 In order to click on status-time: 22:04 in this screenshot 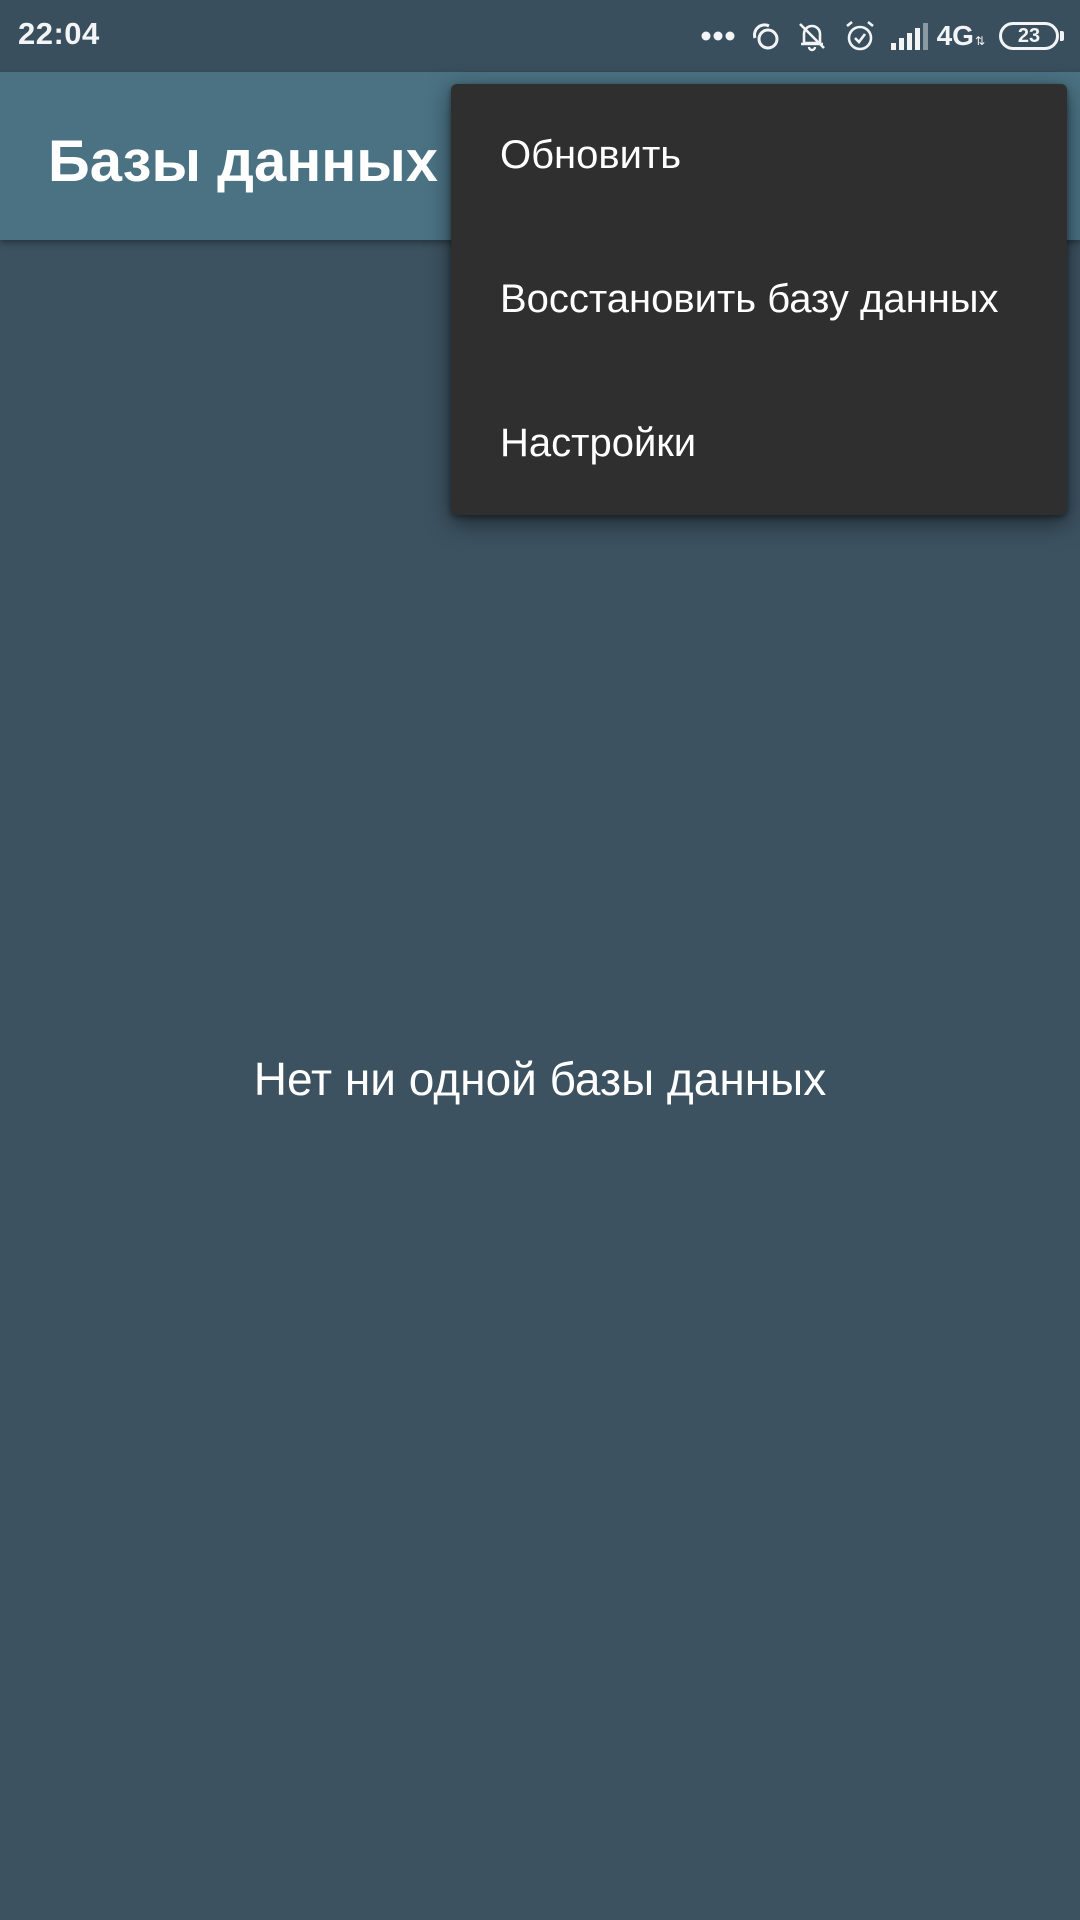, I will do `click(59, 33)`.